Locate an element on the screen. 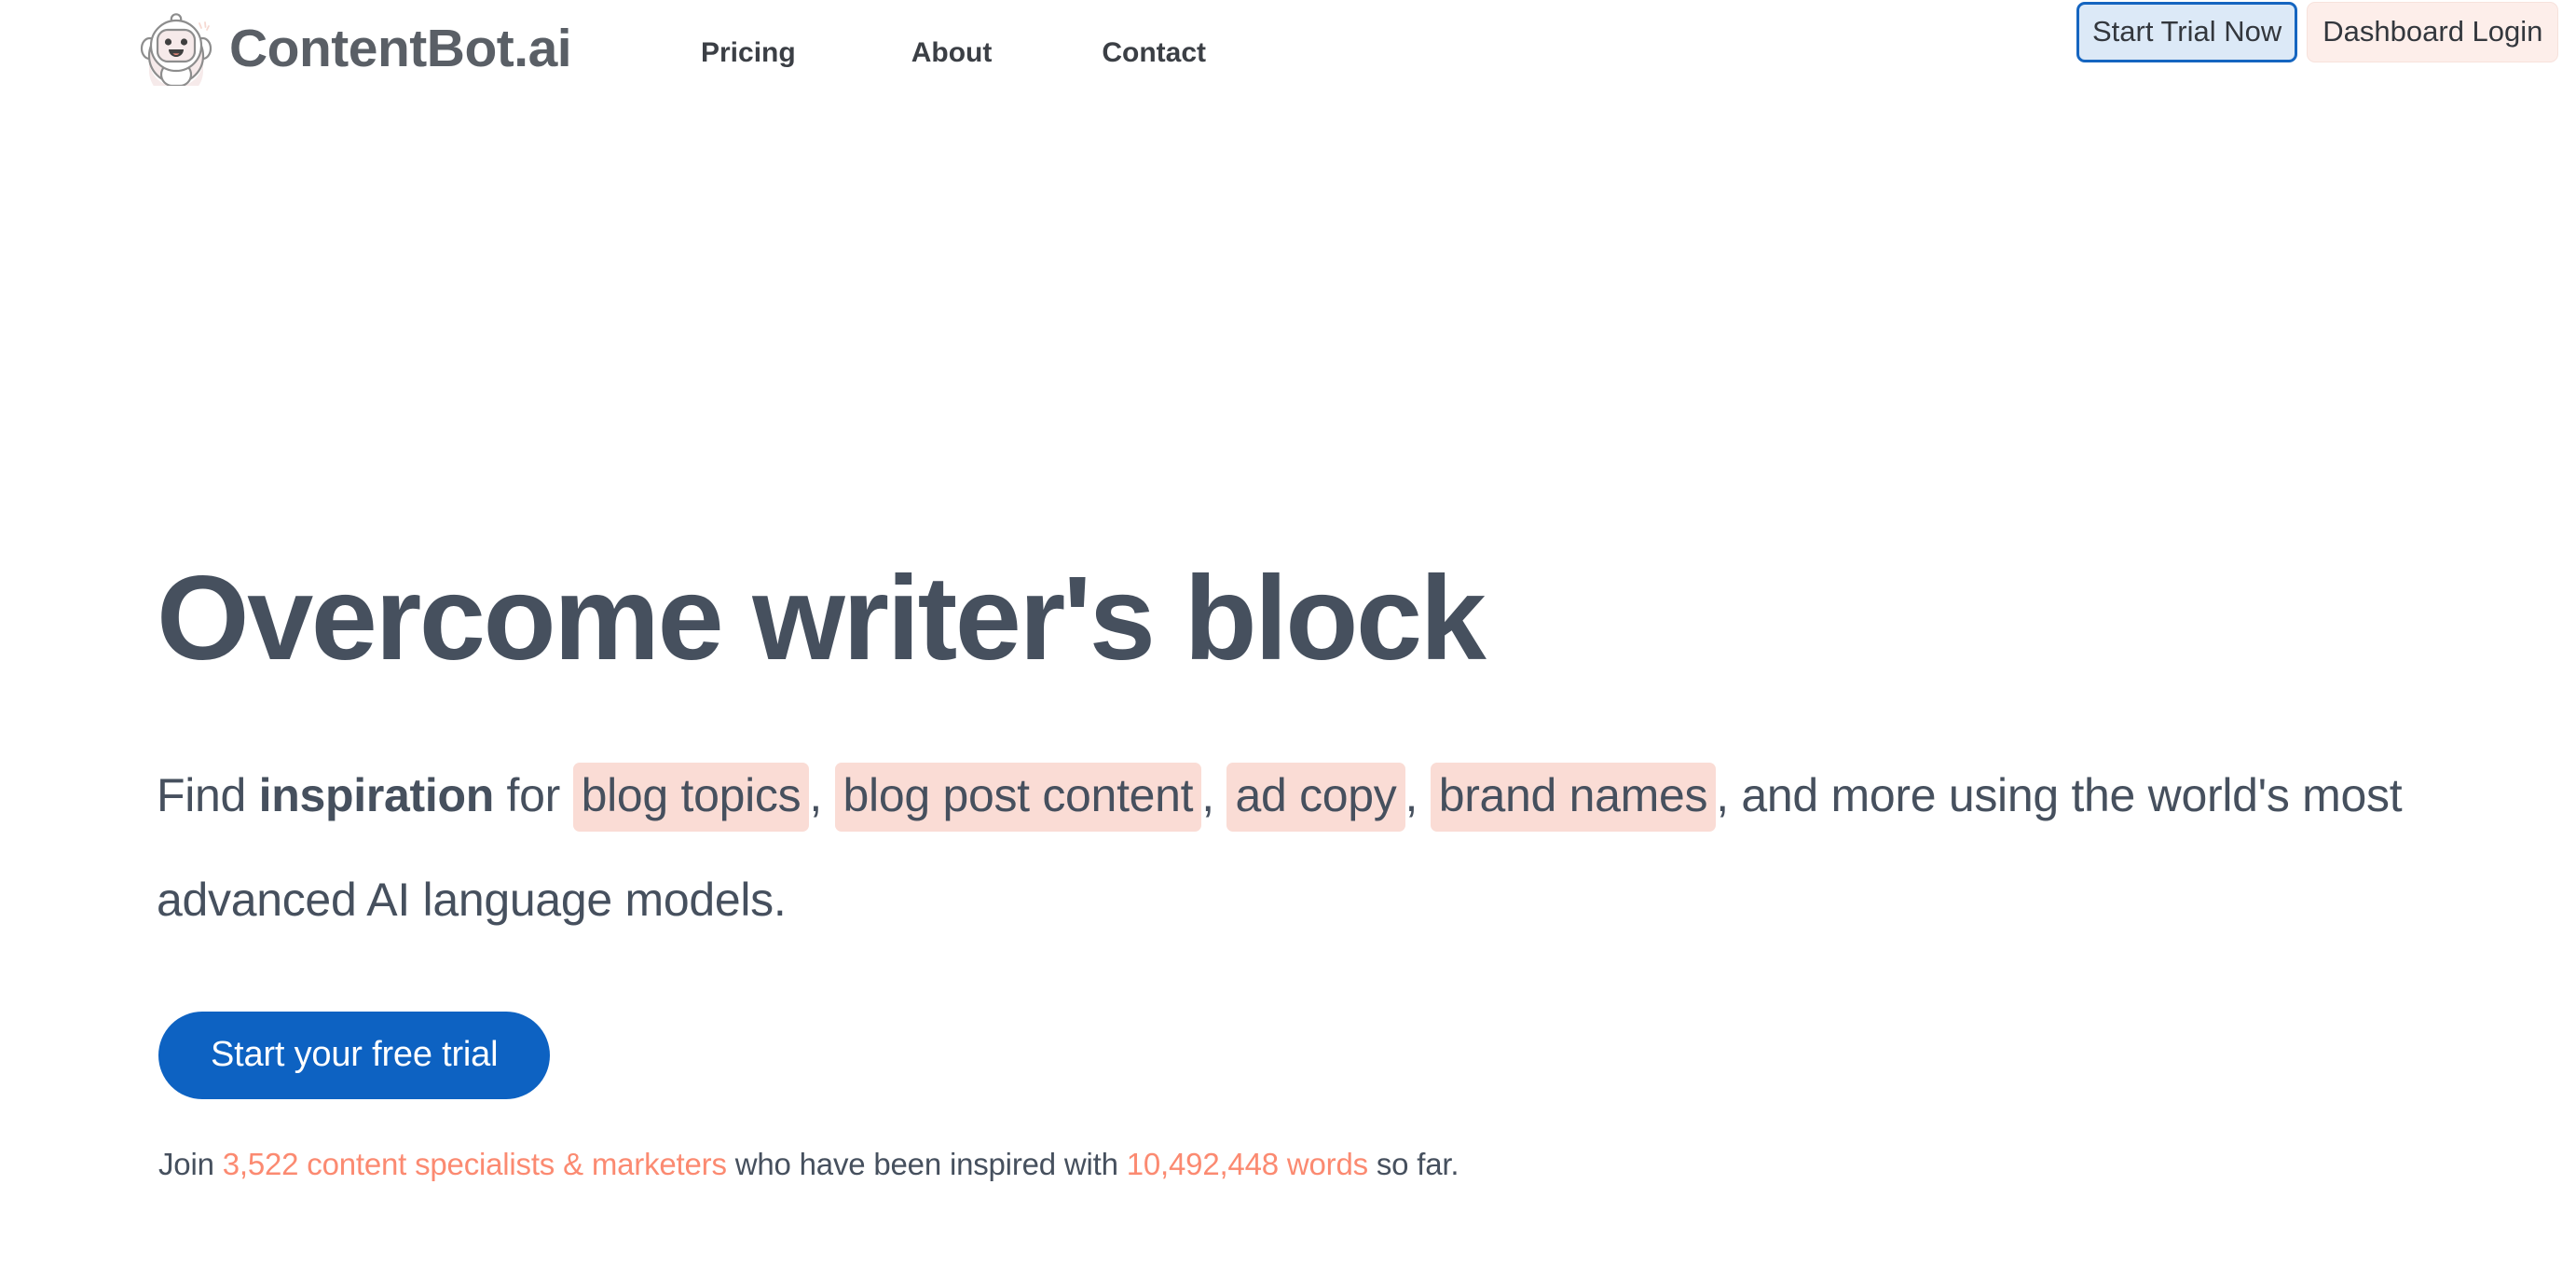 This screenshot has width=2576, height=1281. hero-sub-lead: Find is located at coordinates (208, 795).